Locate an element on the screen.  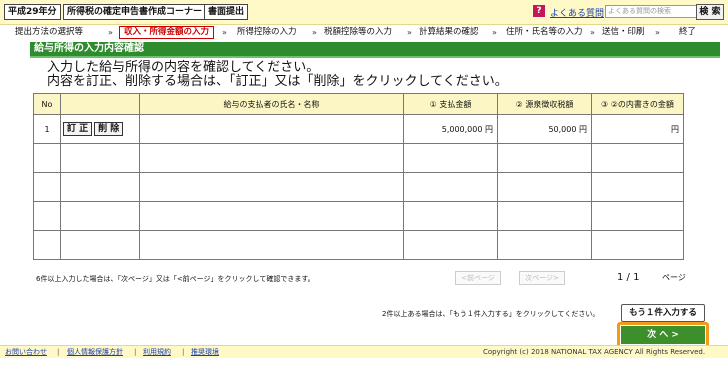
faq-search-input: よくある質問の検索 is located at coordinates (651, 11).